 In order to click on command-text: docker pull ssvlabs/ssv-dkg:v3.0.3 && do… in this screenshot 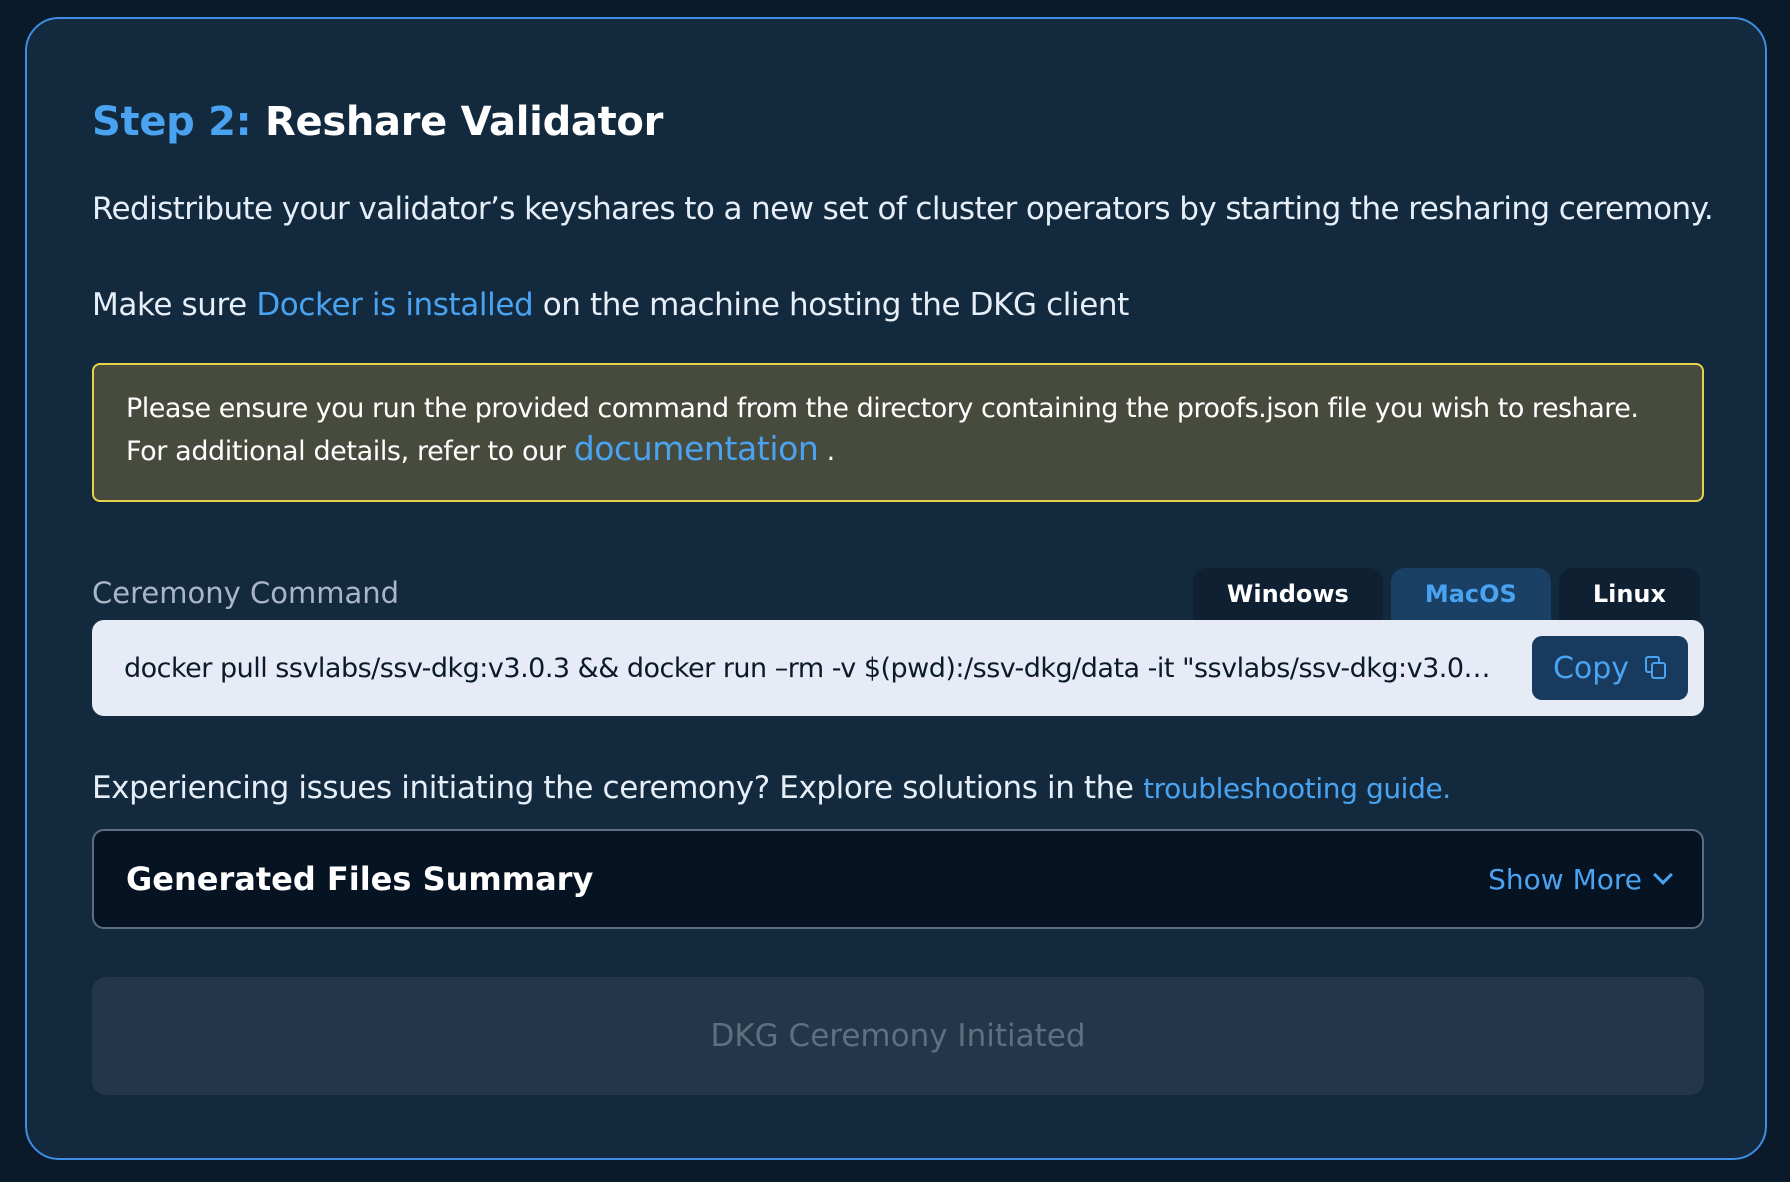, I will do `click(810, 668)`.